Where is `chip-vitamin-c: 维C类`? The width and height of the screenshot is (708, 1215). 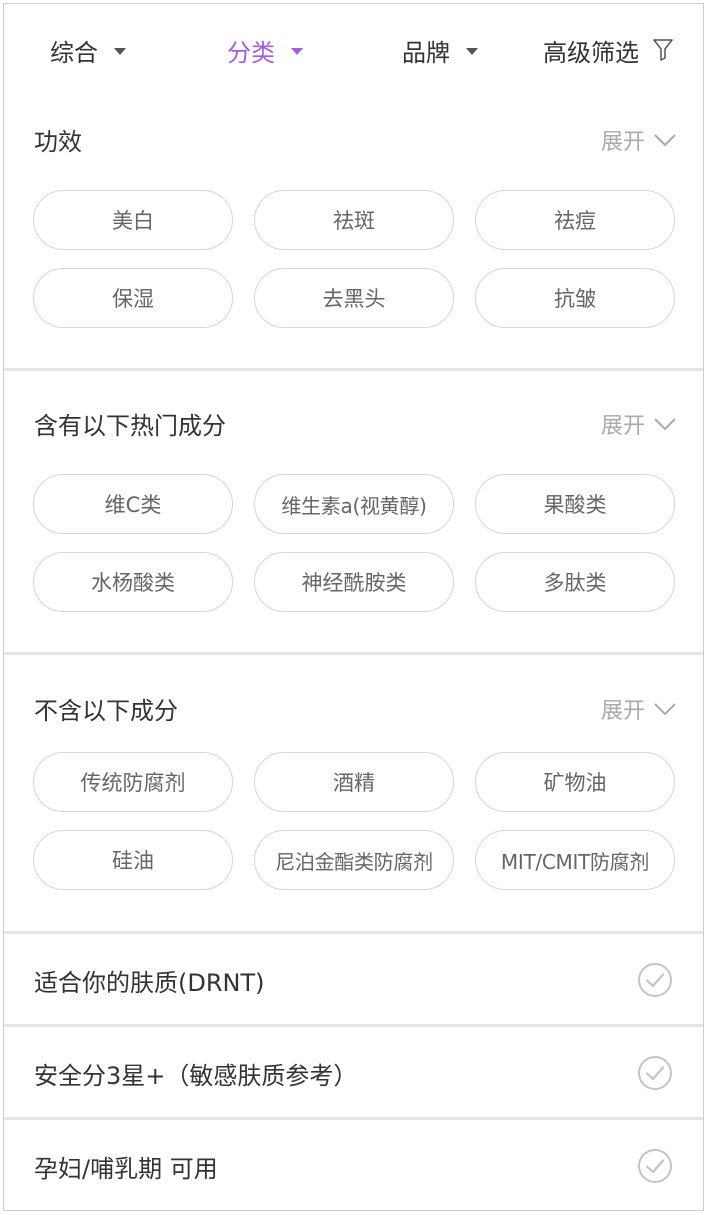
chip-vitamin-c: 维C类 is located at coordinates (133, 504).